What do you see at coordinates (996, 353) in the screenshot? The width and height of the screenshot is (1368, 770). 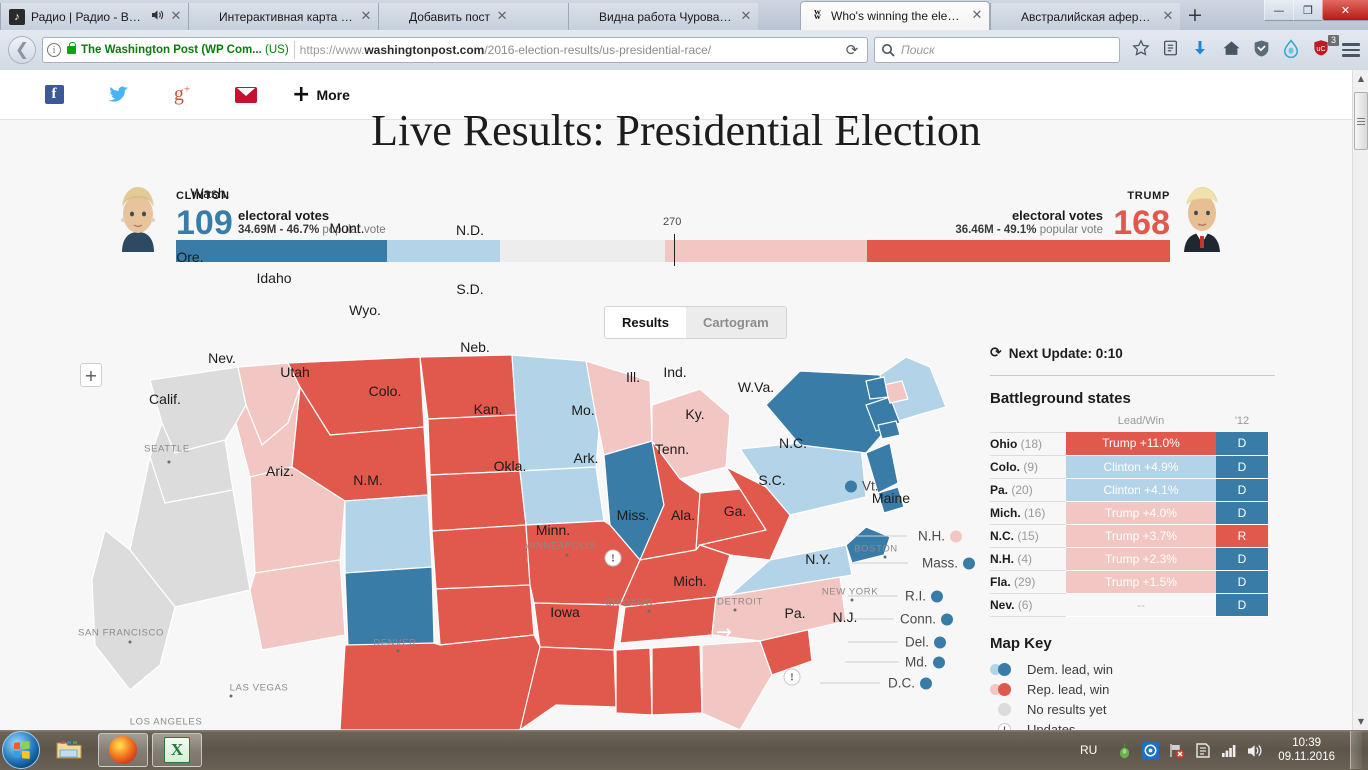 I see `refresh-icon: ⟳` at bounding box center [996, 353].